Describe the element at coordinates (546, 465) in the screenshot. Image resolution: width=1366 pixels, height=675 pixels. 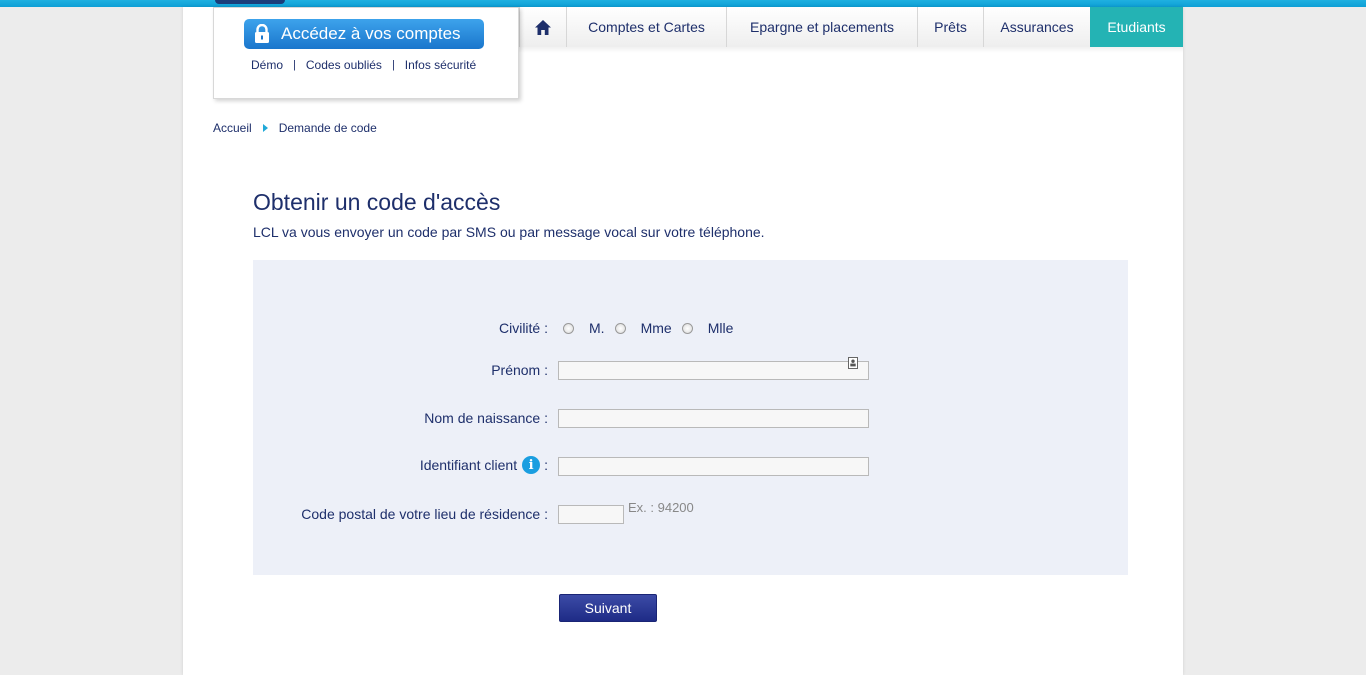
I see `identifiant-label-colon: :` at that location.